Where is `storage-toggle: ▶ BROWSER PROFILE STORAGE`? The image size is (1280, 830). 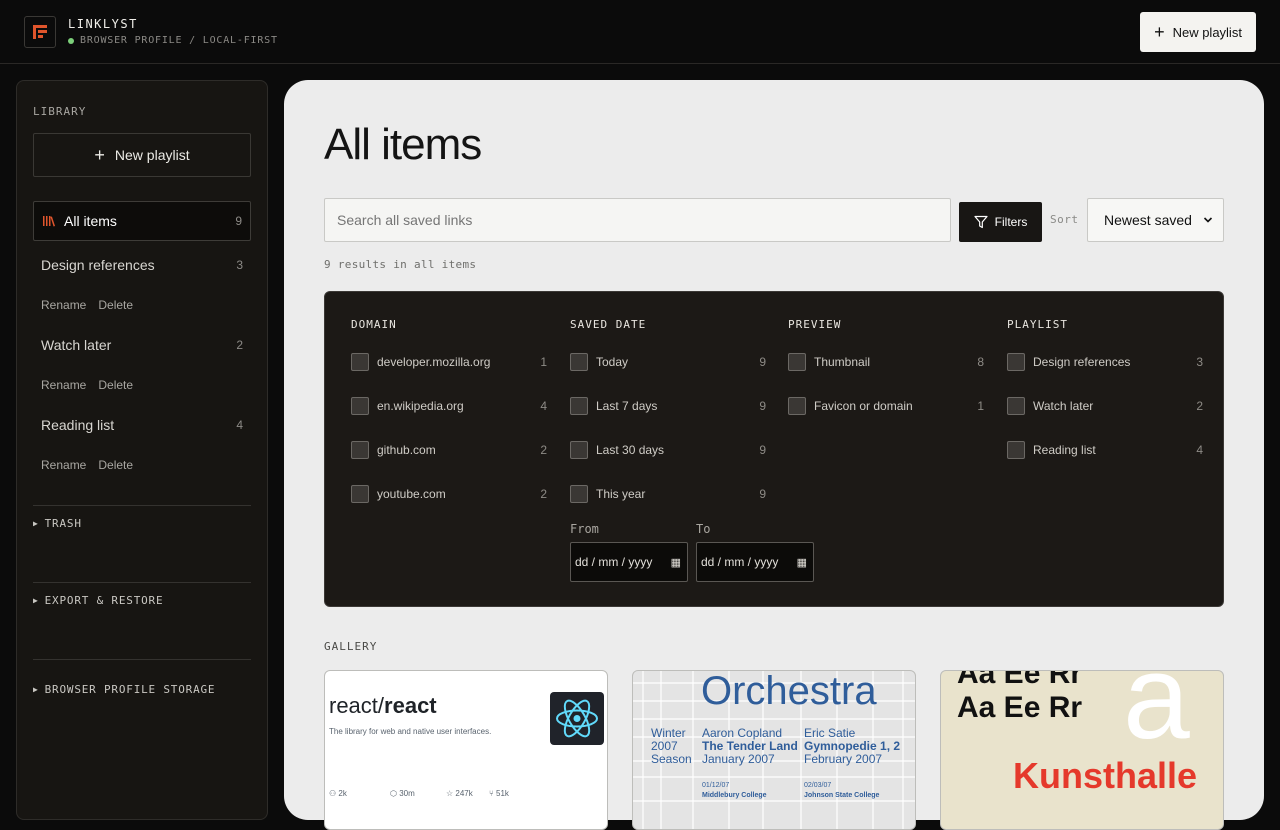 storage-toggle: ▶ BROWSER PROFILE STORAGE is located at coordinates (124, 689).